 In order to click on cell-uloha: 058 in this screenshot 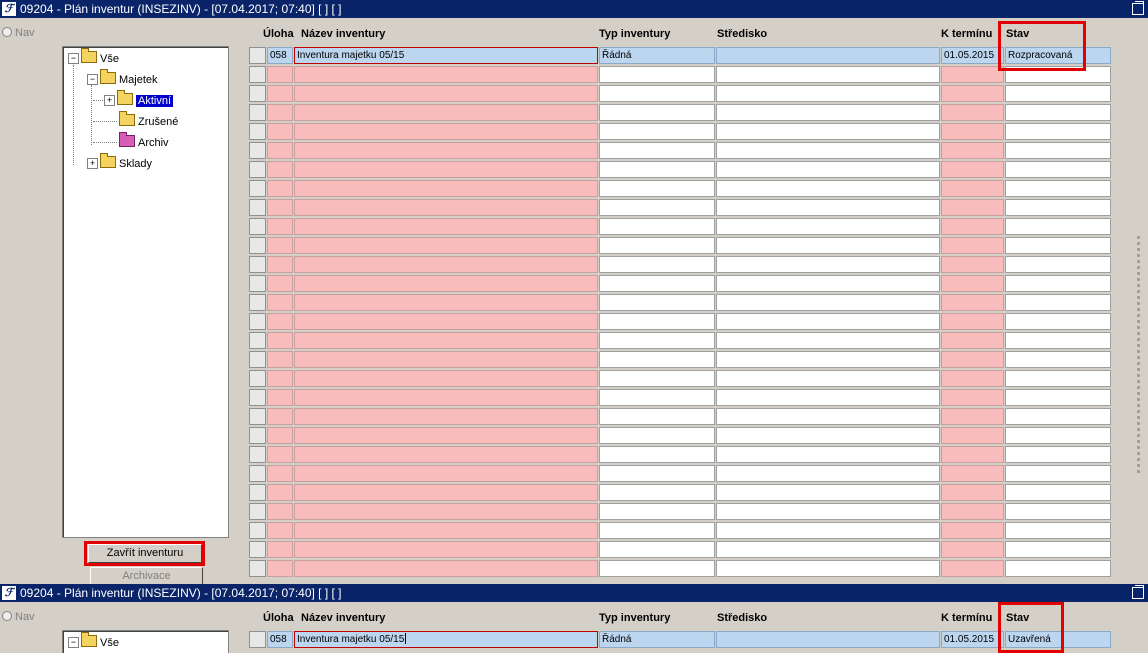, I will do `click(280, 55)`.